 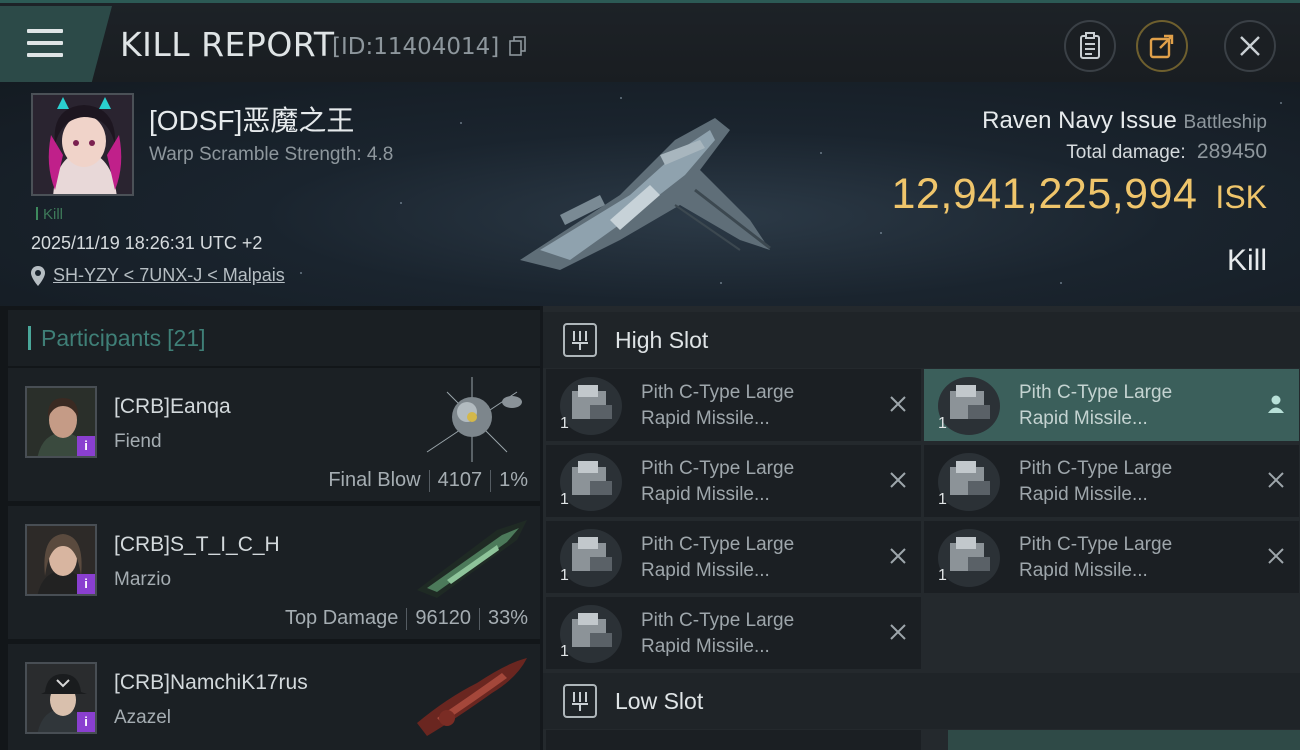 What do you see at coordinates (1276, 404) in the screenshot?
I see `pilot-icon` at bounding box center [1276, 404].